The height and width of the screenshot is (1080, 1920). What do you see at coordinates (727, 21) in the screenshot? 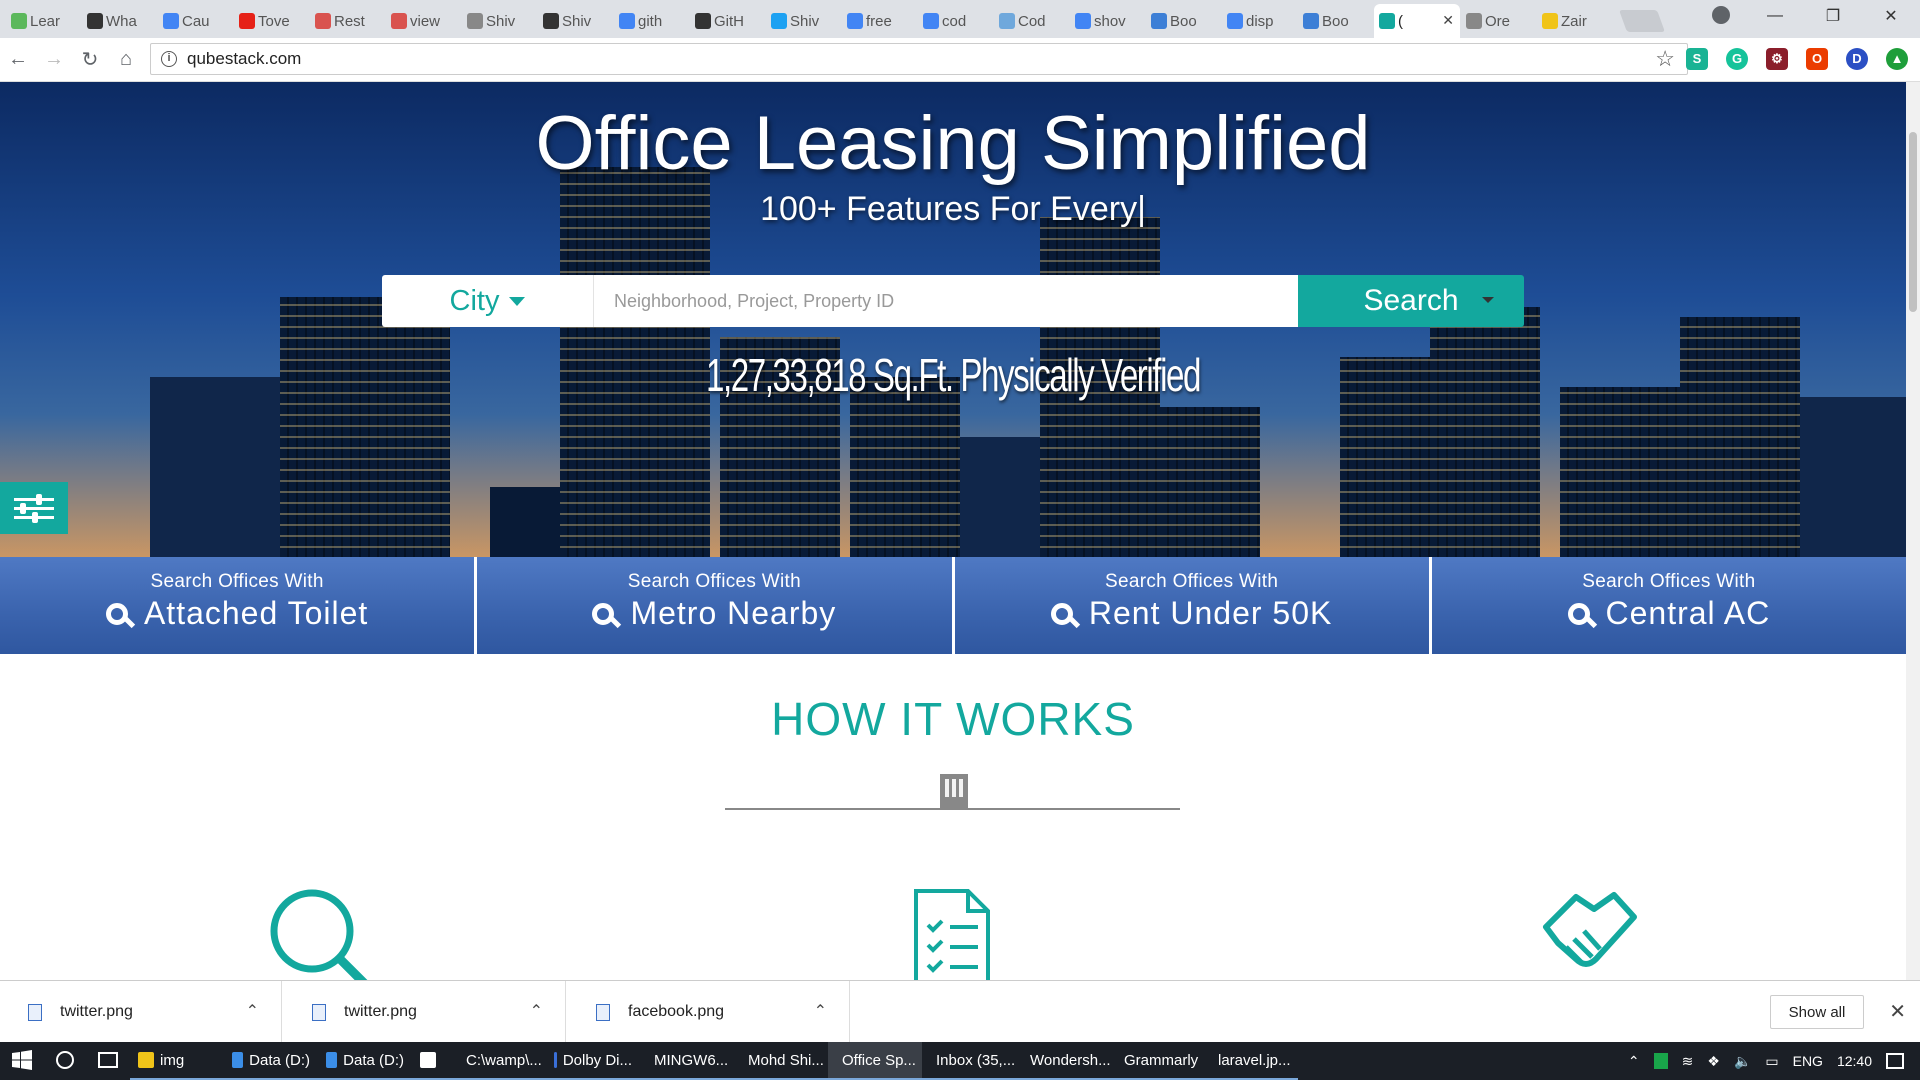
I see `browser-tab: GitH` at bounding box center [727, 21].